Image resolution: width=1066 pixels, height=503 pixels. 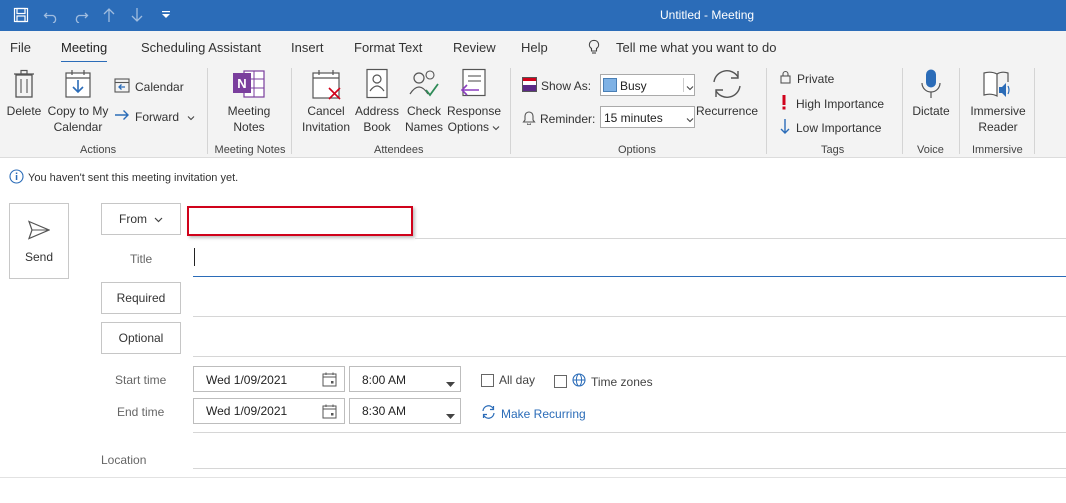 I want to click on text-cursor, so click(x=194, y=257).